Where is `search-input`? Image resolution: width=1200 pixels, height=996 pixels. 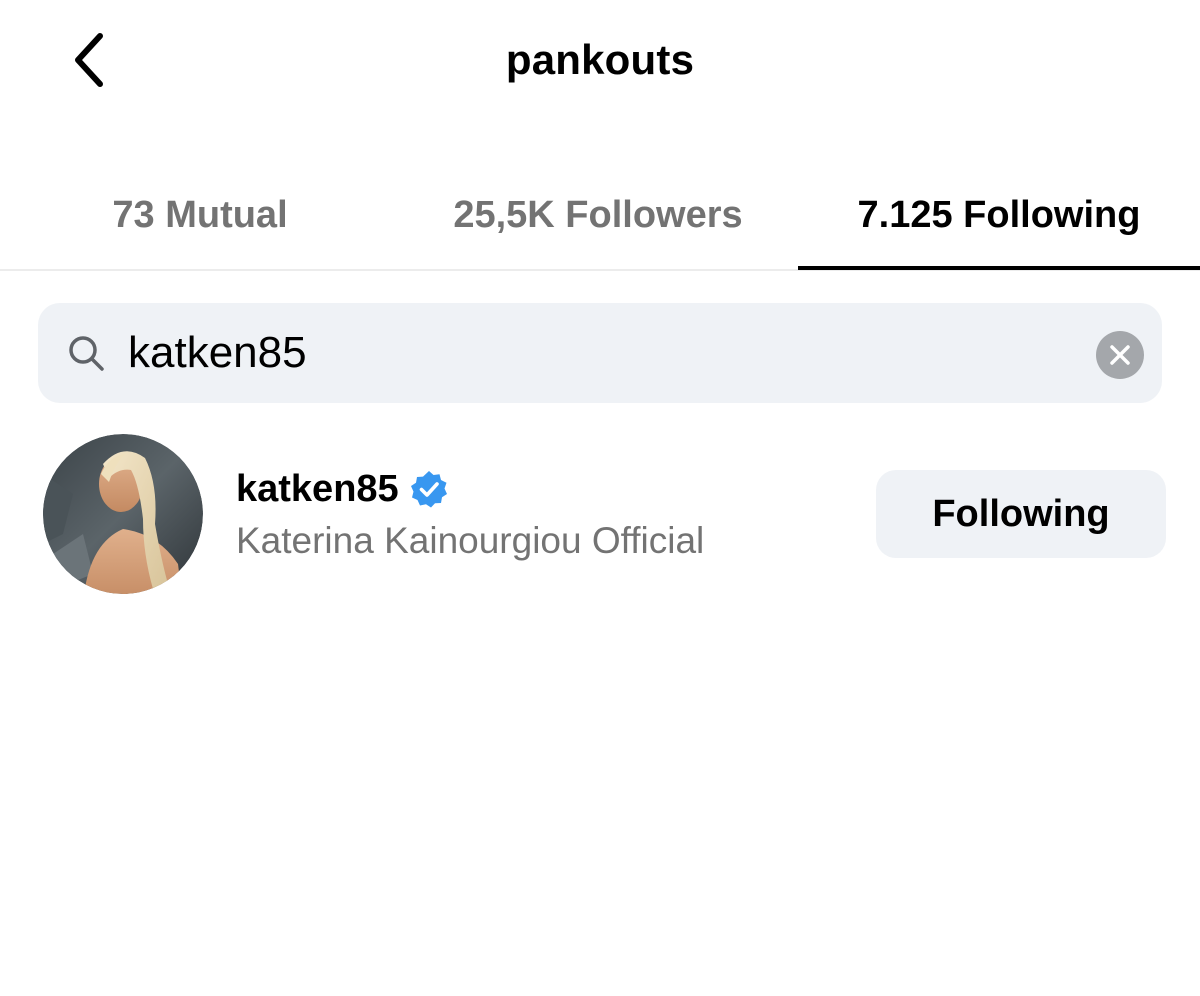 search-input is located at coordinates (603, 353).